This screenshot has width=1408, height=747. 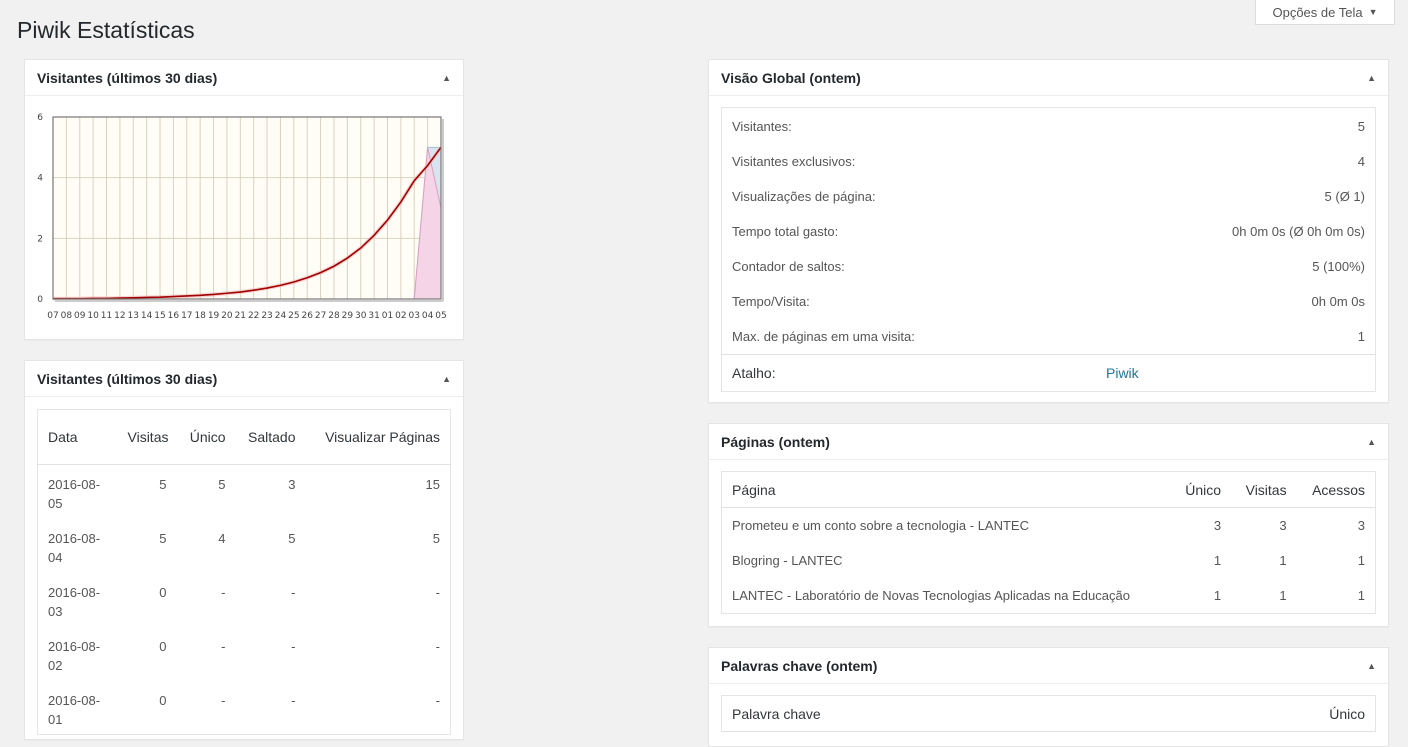 What do you see at coordinates (244, 492) in the screenshot?
I see `table-row: 2016-08-05 5 5 3 15` at bounding box center [244, 492].